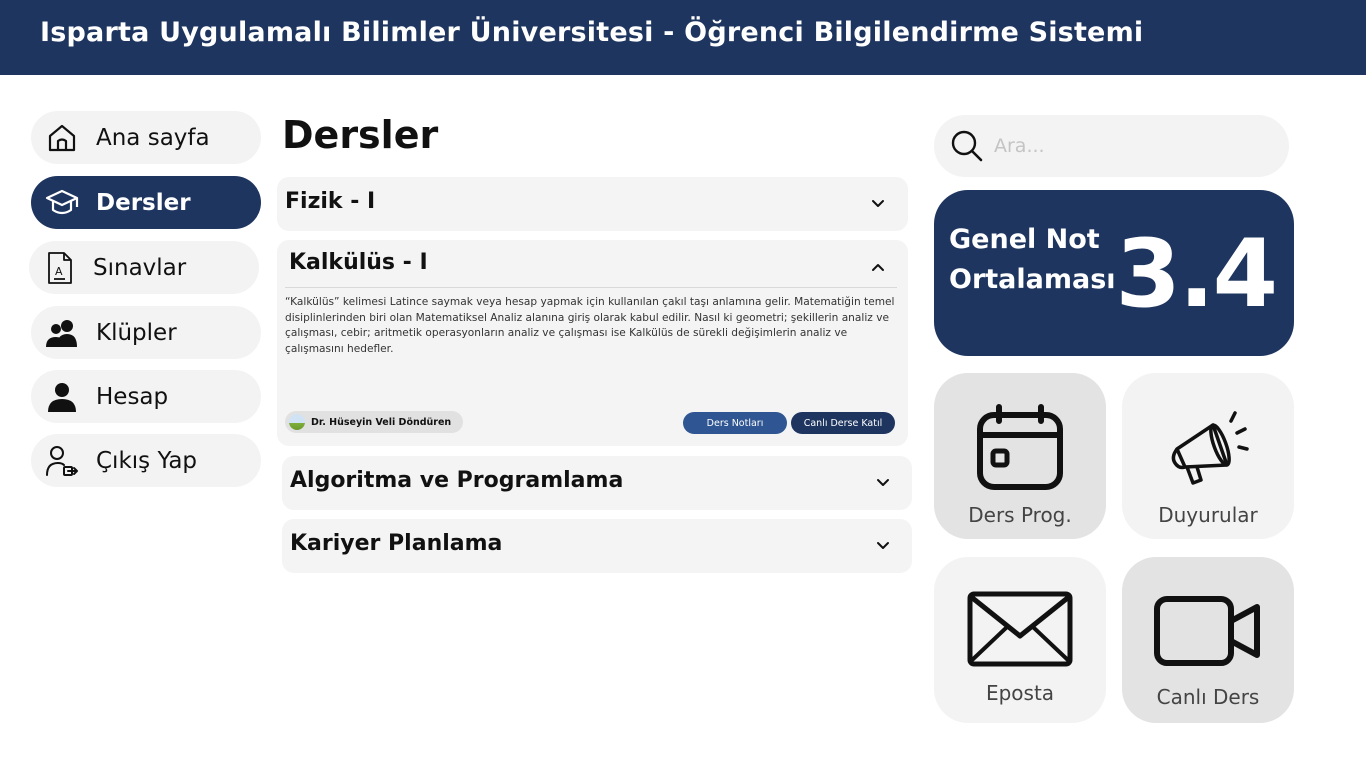 This screenshot has height=768, width=1366. What do you see at coordinates (1207, 631) in the screenshot?
I see `video-camera-icon` at bounding box center [1207, 631].